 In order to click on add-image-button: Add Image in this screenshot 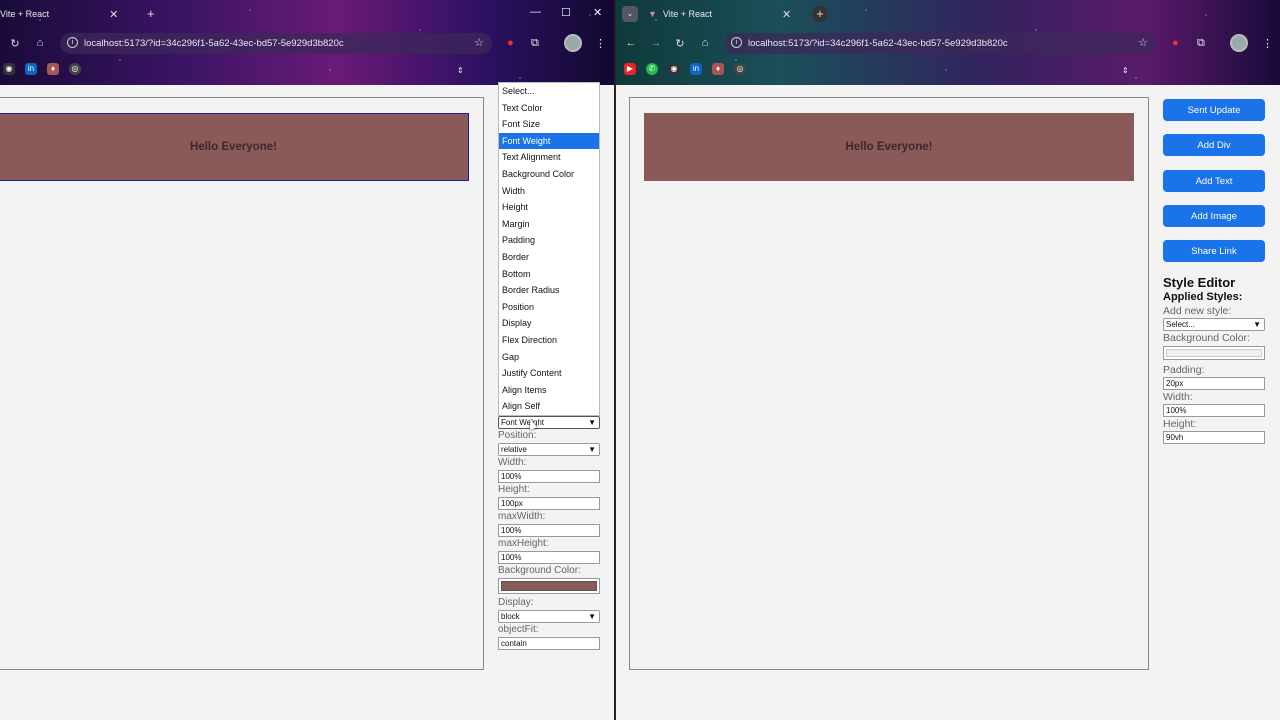, I will do `click(1214, 216)`.